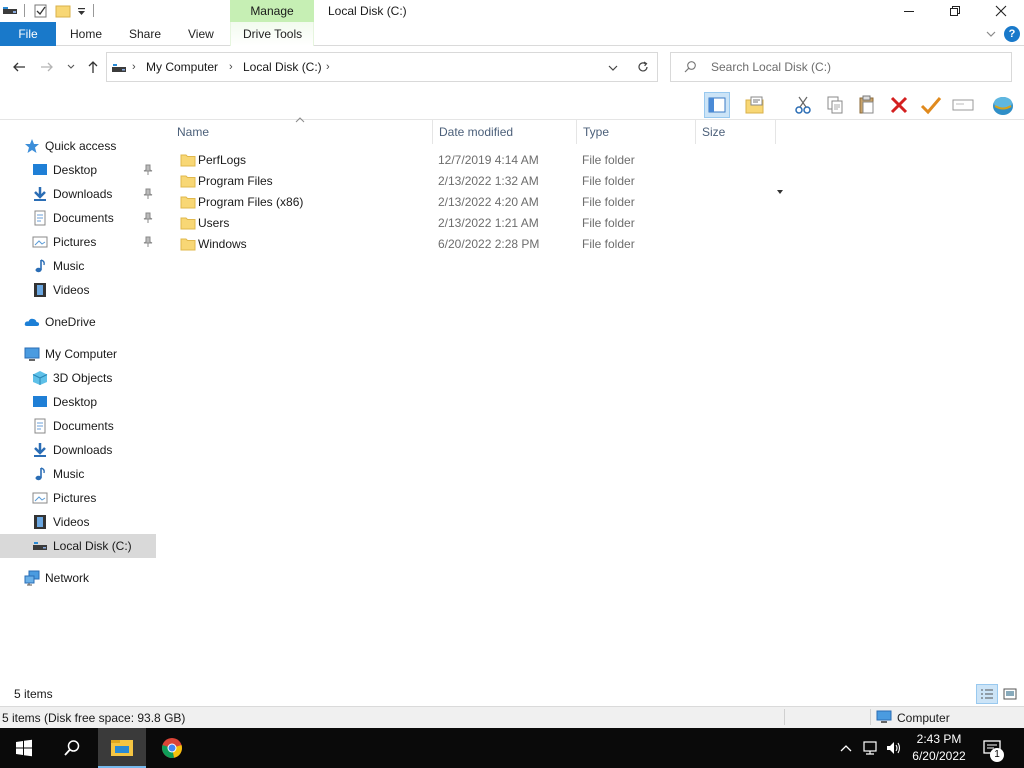 The width and height of the screenshot is (1024, 768). What do you see at coordinates (488, 202) in the screenshot?
I see `file-date: 2/13/2022 4:20 AM` at bounding box center [488, 202].